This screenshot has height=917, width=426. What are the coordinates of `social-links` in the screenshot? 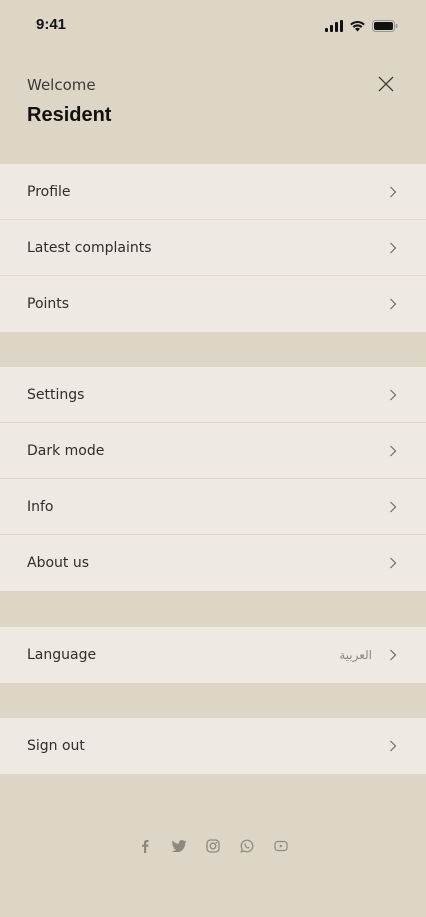 It's located at (213, 846).